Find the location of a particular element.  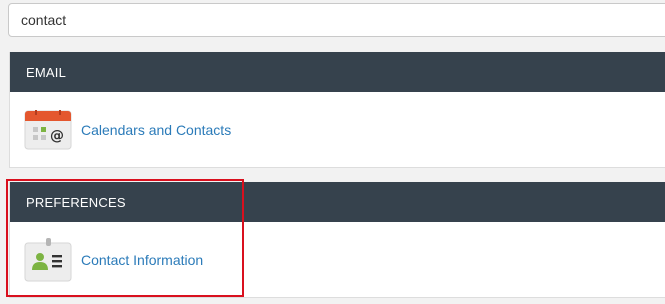

search-box is located at coordinates (336, 20).